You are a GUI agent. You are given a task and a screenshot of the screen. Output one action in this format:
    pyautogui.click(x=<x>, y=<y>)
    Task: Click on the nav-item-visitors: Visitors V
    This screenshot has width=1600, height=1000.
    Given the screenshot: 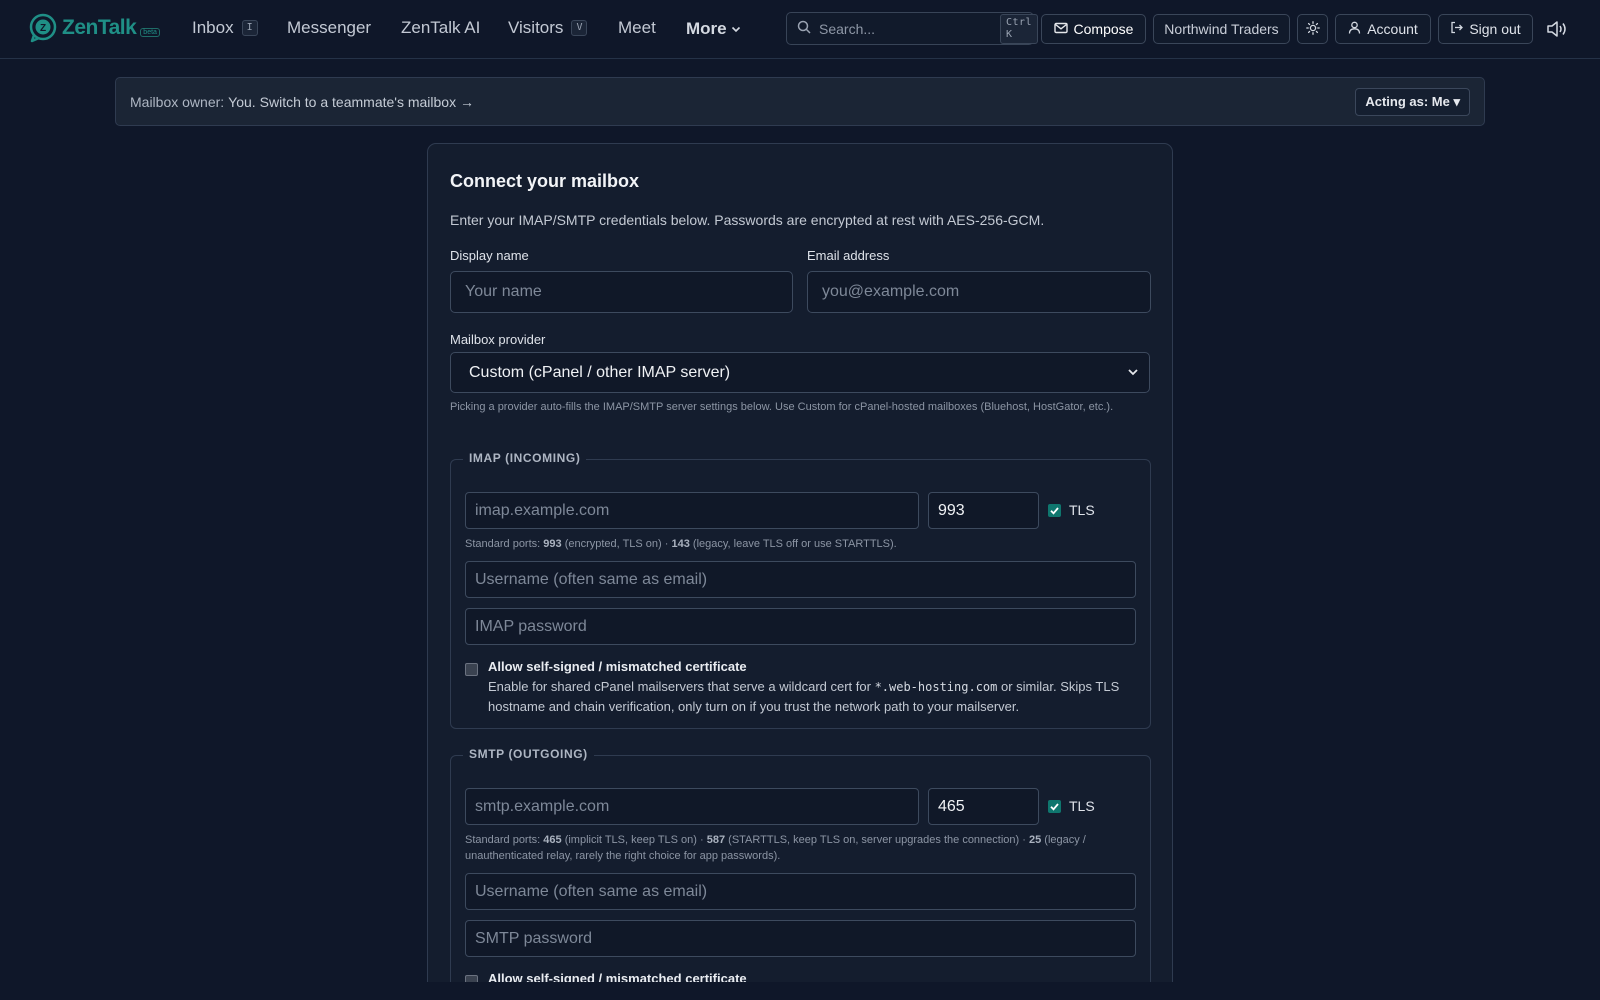 What is the action you would take?
    pyautogui.click(x=548, y=28)
    